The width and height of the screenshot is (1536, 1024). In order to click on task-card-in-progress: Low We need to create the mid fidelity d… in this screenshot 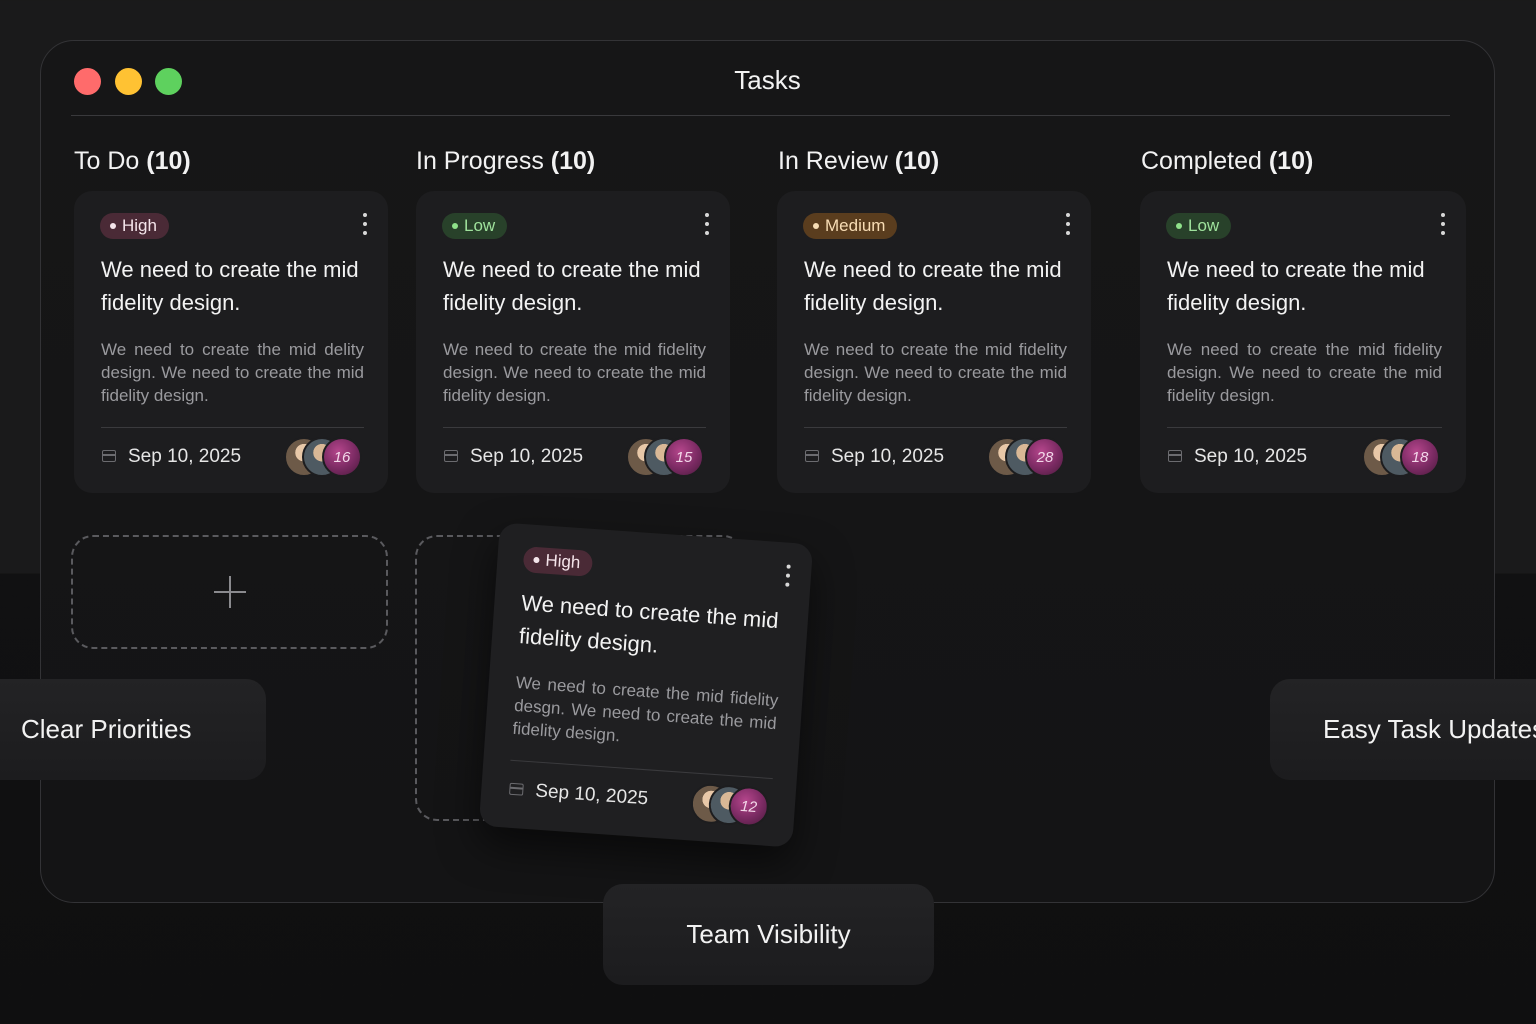, I will do `click(573, 342)`.